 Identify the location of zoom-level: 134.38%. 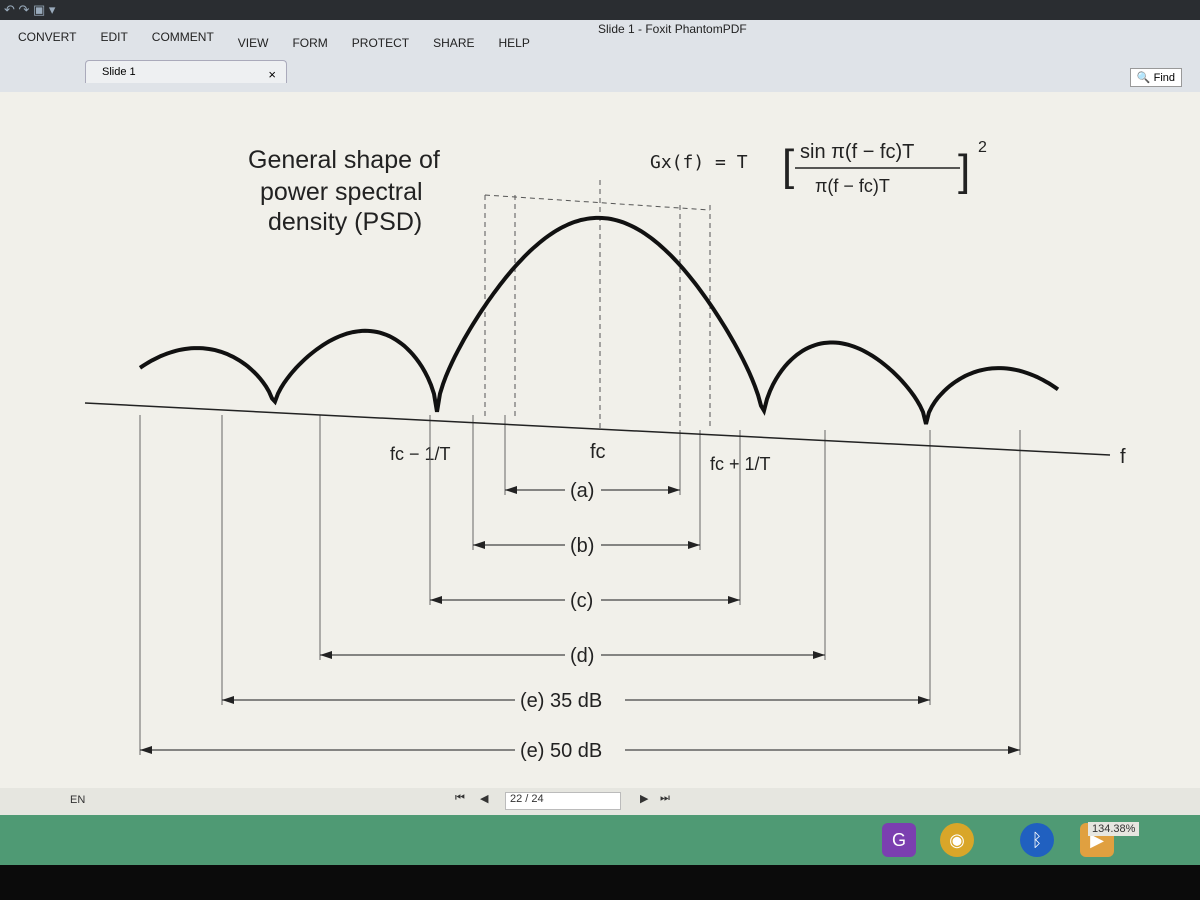
(1114, 829).